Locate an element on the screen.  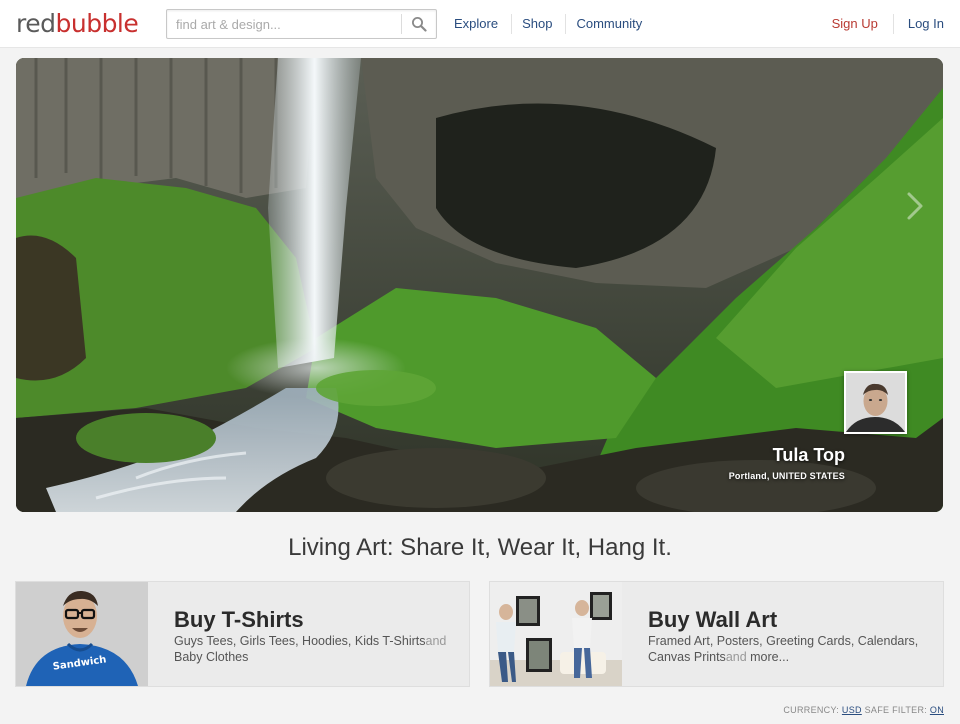
logo-text-red: red is located at coordinates (36, 23).